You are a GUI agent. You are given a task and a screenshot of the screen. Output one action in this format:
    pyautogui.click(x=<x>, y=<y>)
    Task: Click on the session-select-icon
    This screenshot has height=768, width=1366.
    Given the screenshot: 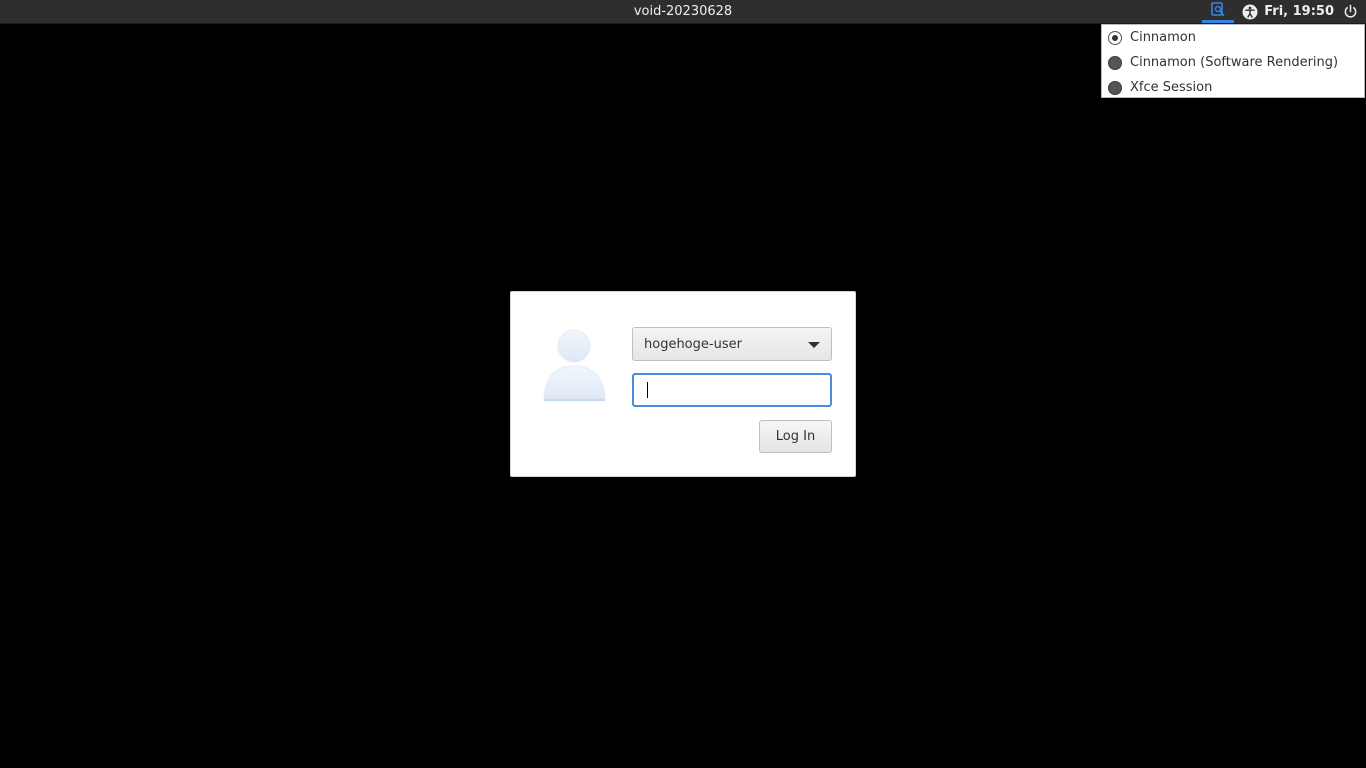 What is the action you would take?
    pyautogui.click(x=1218, y=9)
    